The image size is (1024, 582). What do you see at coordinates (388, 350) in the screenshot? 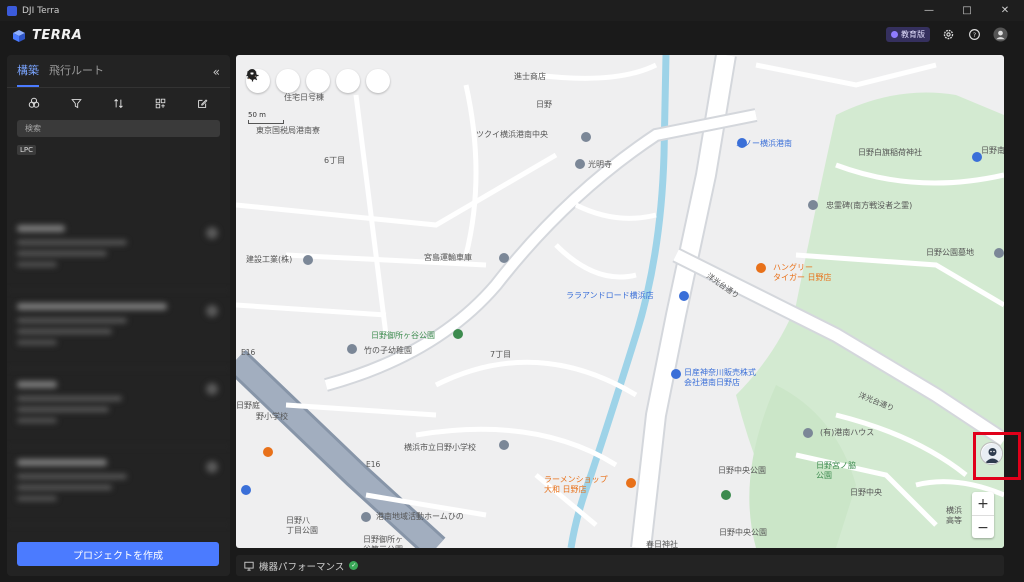
I see `map-label: 竹の子幼稚園` at bounding box center [388, 350].